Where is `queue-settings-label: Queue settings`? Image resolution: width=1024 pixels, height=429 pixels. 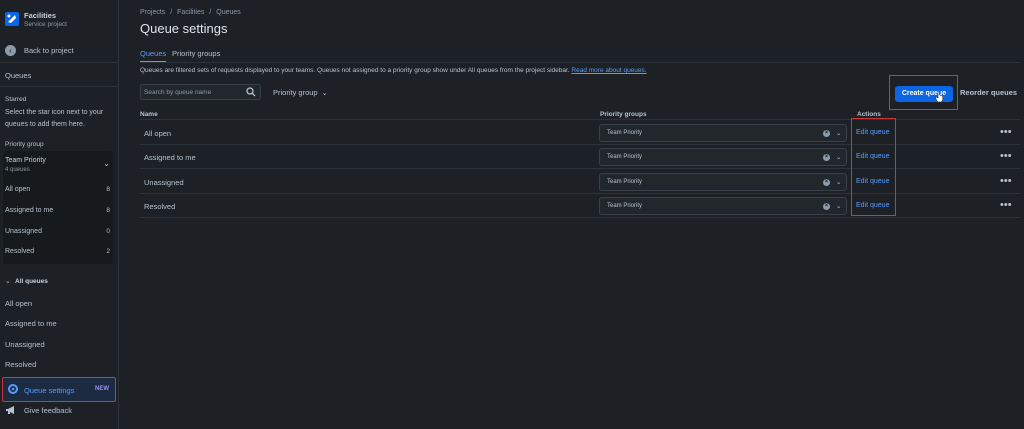
queue-settings-label: Queue settings is located at coordinates (49, 390).